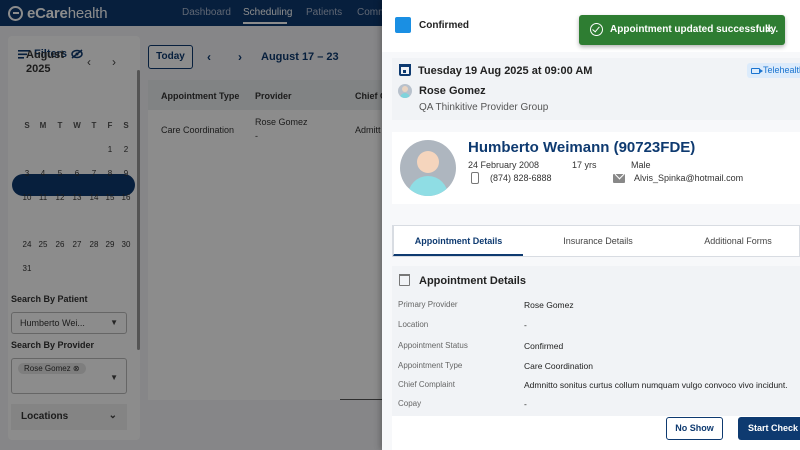 Image resolution: width=800 pixels, height=450 pixels. I want to click on no-show-button: No Show, so click(694, 428).